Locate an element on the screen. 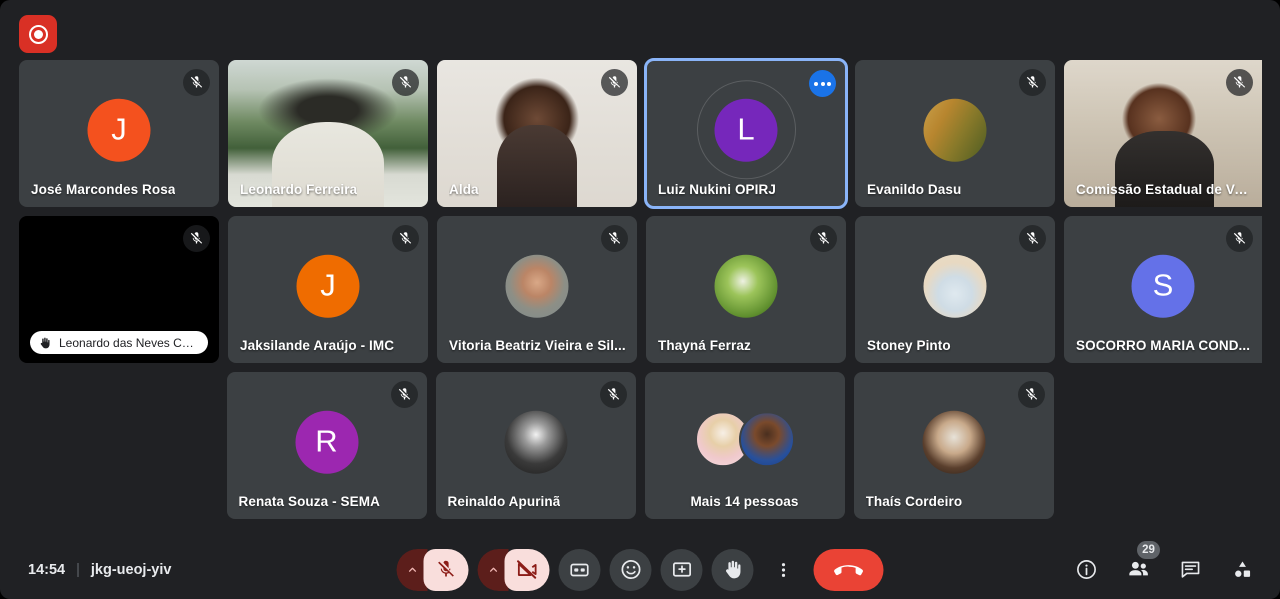  tile-more-options-button is located at coordinates (822, 83).